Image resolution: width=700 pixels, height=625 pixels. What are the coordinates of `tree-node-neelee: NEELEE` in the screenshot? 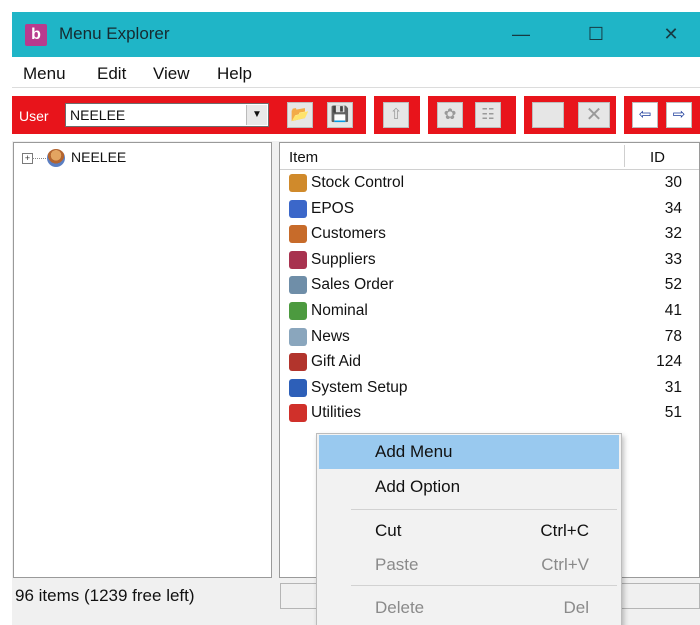 It's located at (98, 157).